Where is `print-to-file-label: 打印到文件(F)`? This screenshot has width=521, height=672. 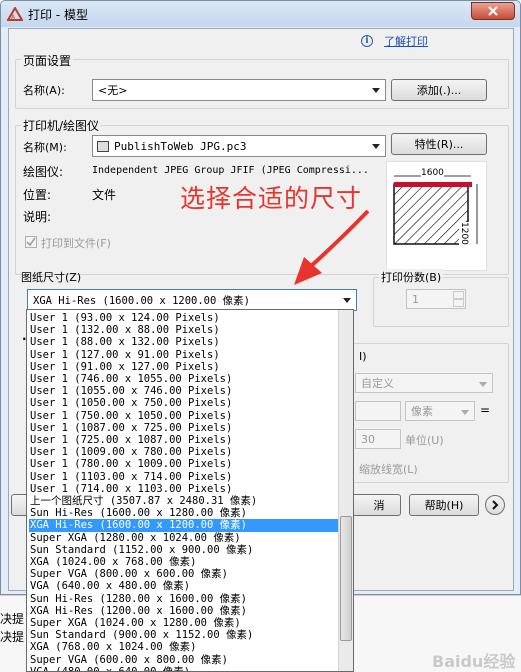
print-to-file-label: 打印到文件(F) is located at coordinates (76, 243).